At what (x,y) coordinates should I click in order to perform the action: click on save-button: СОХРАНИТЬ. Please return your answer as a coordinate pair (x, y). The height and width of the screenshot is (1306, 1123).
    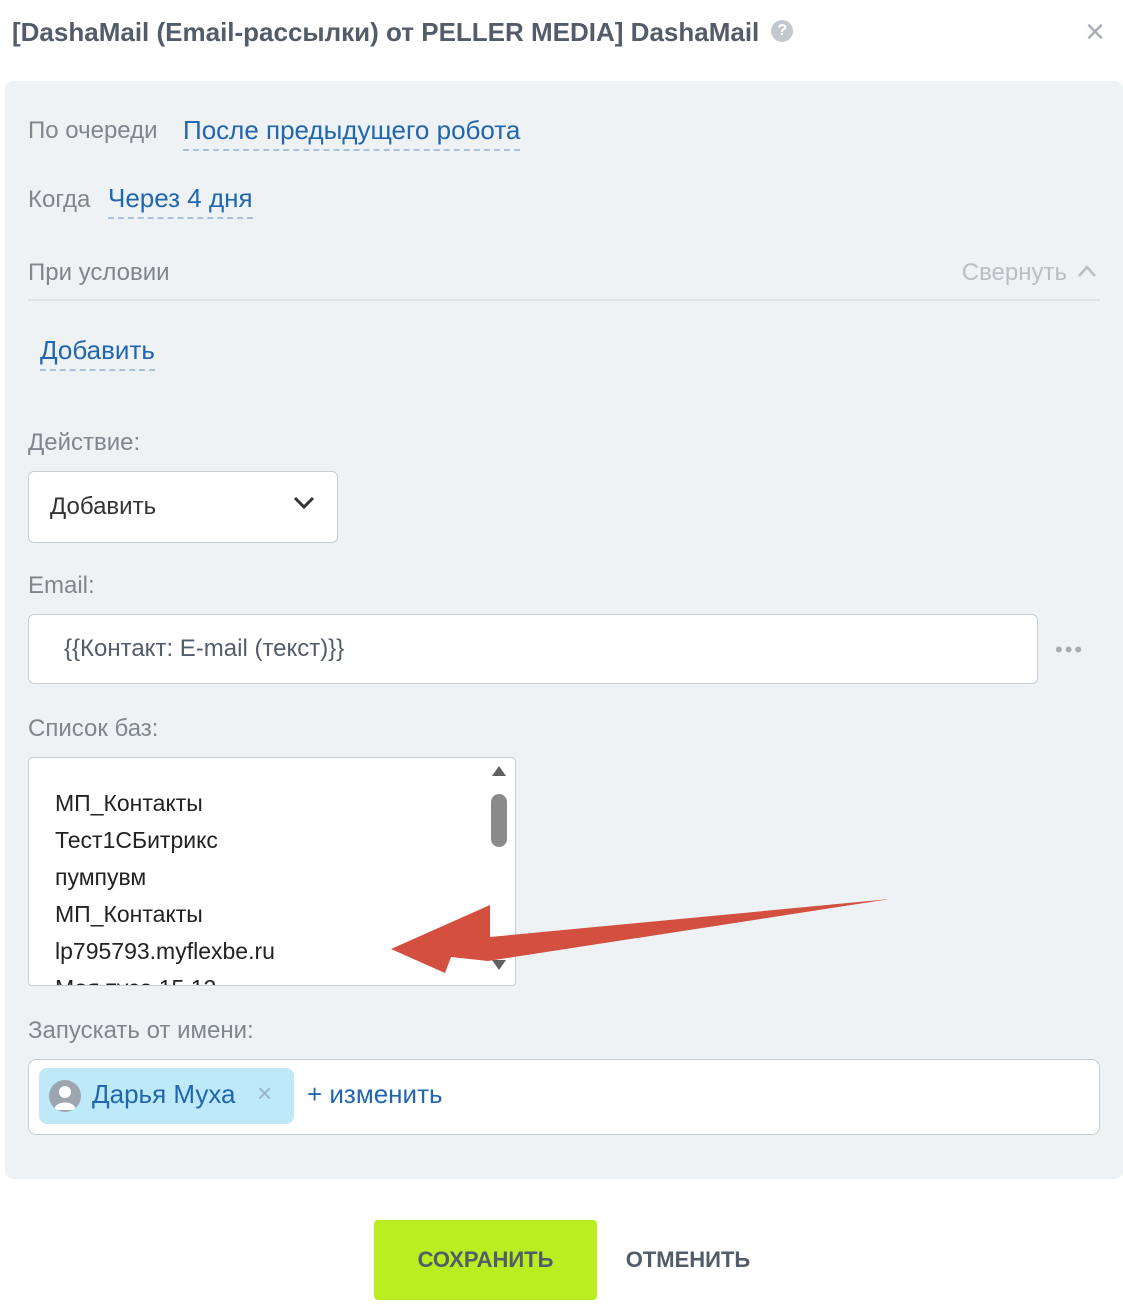
    Looking at the image, I should click on (485, 1260).